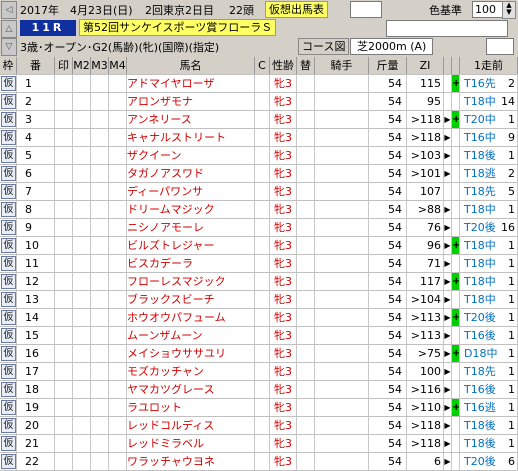 Image resolution: width=518 pixels, height=471 pixels. Describe the element at coordinates (191, 425) in the screenshot. I see `horse-name: レッドコルディス` at that location.